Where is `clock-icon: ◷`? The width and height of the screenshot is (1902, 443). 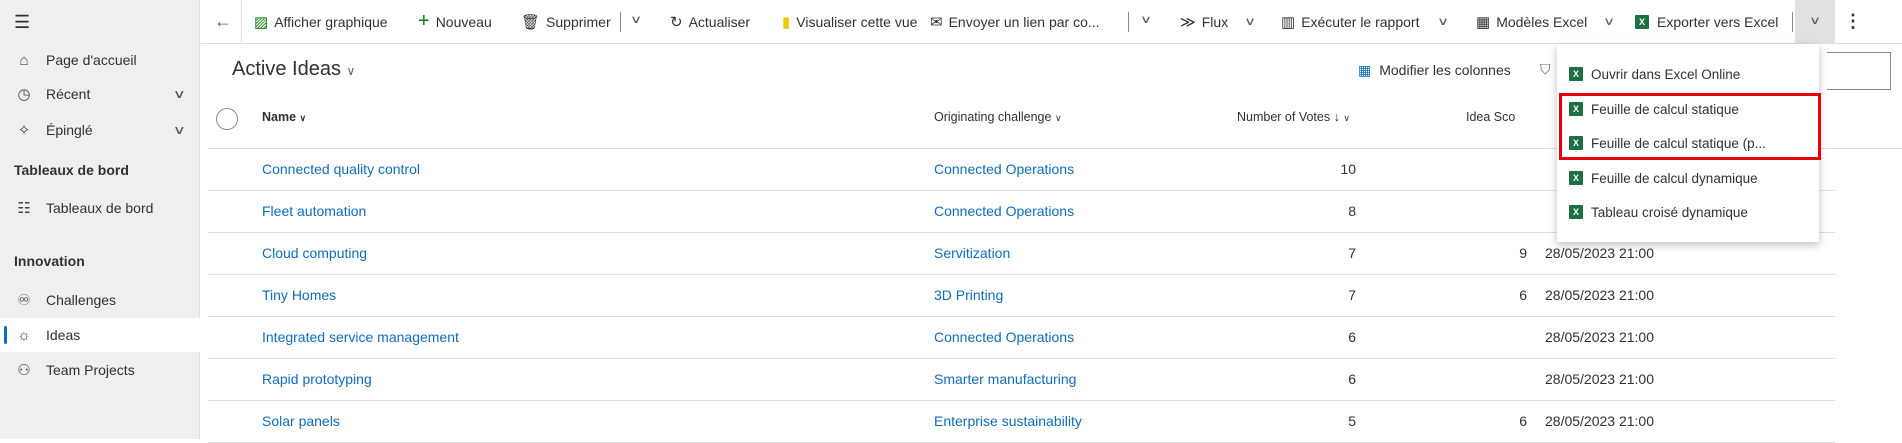
clock-icon: ◷ is located at coordinates (24, 94).